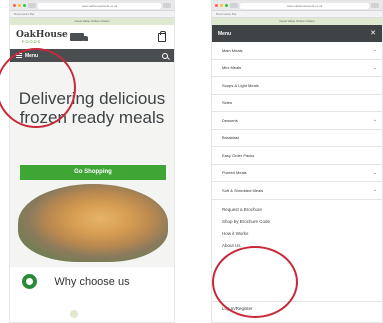 The height and width of the screenshot is (323, 383). Describe the element at coordinates (227, 103) in the screenshot. I see `menu-item-label: Sides` at that location.